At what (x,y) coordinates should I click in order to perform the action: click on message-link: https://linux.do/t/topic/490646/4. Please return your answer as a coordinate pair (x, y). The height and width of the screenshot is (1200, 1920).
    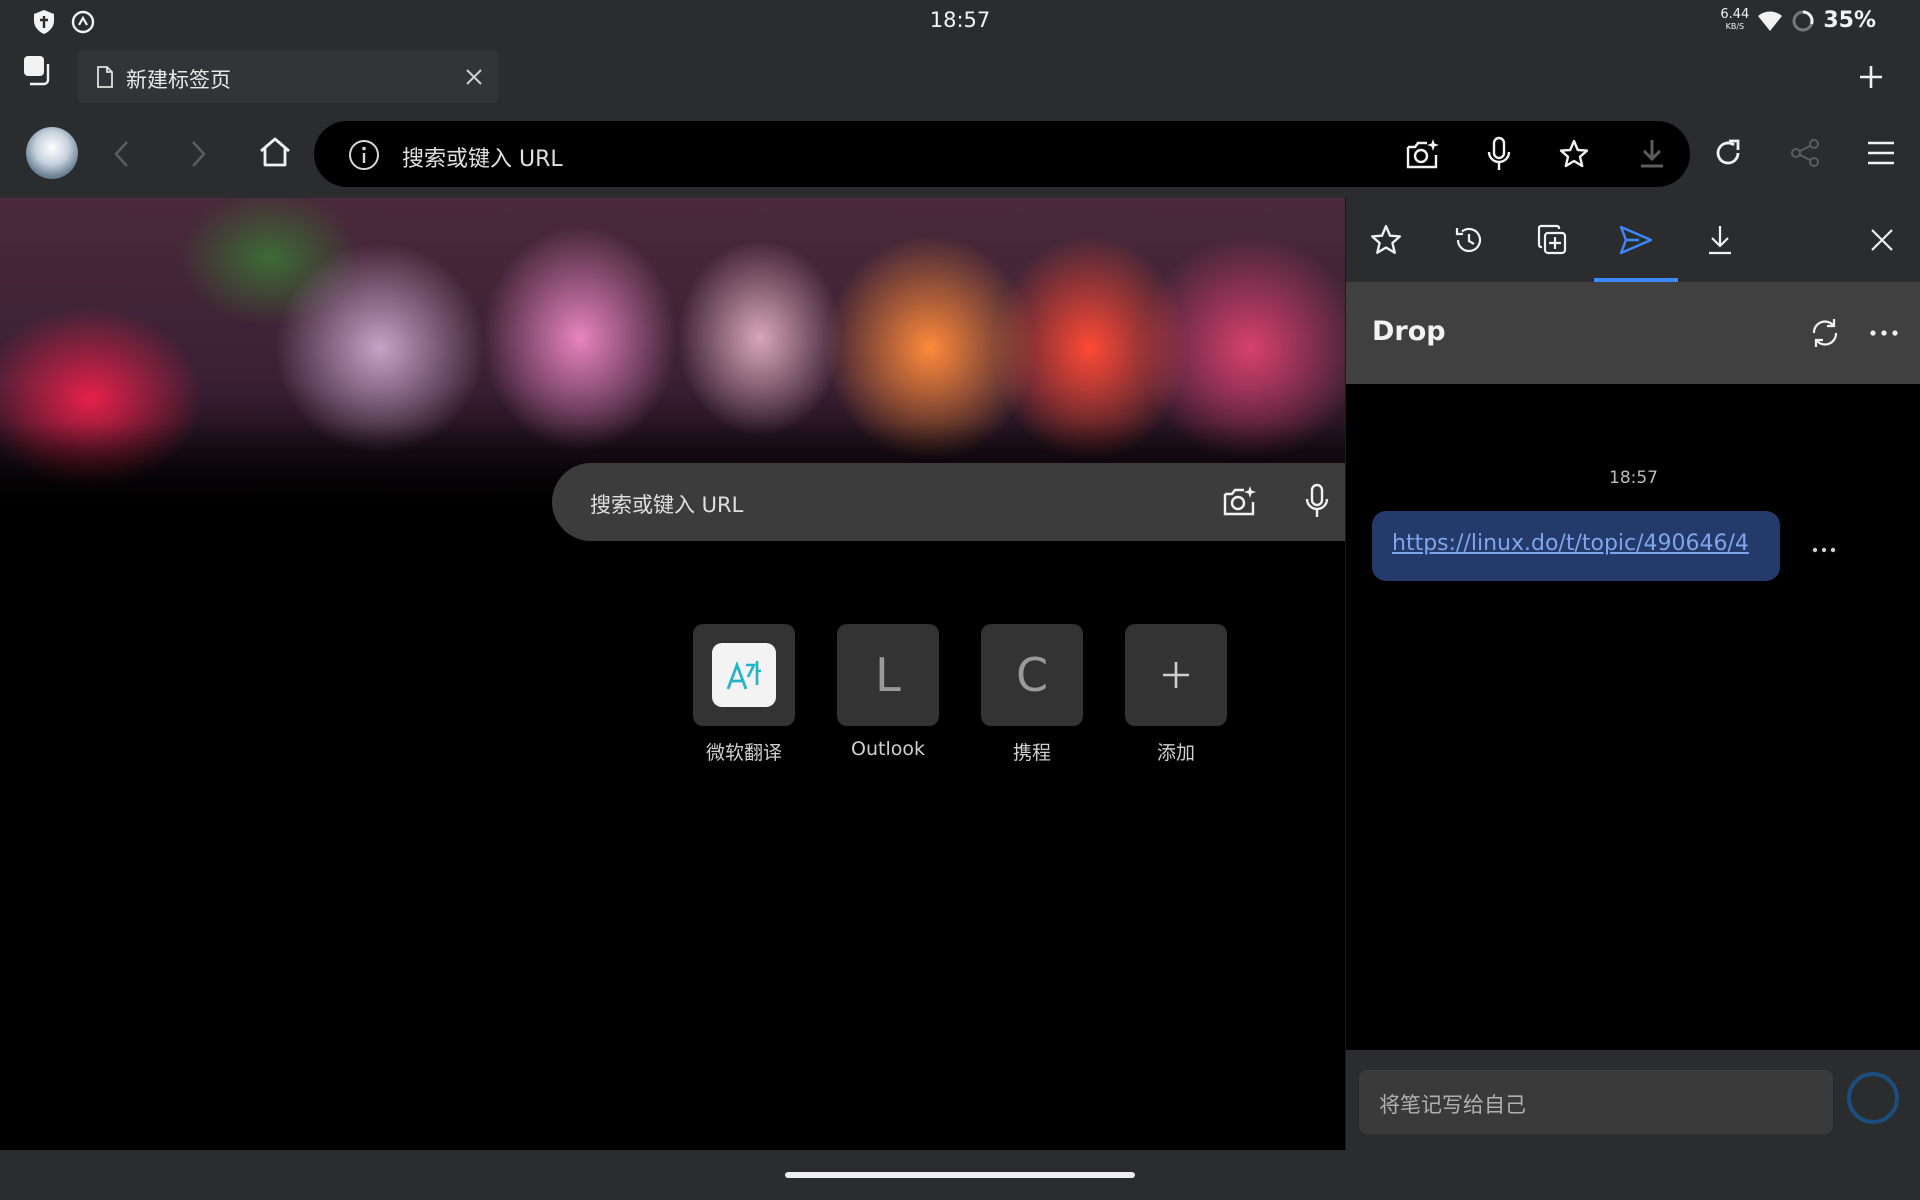
    Looking at the image, I should click on (1570, 543).